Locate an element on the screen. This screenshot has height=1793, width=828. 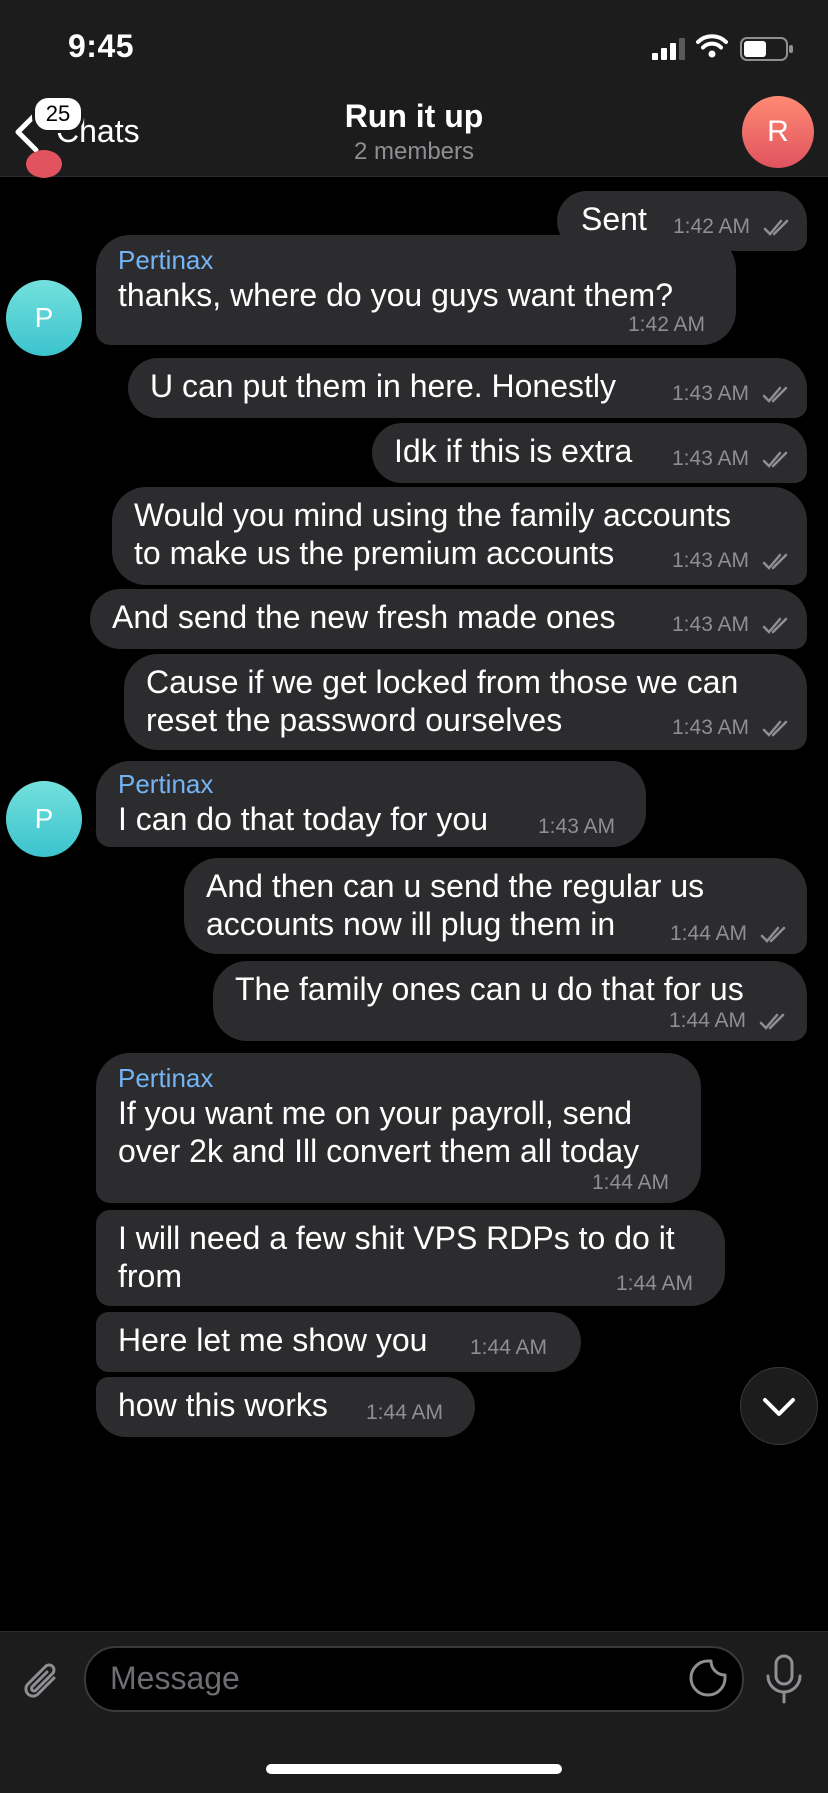
message-bubble: how this works 1:44 AM is located at coordinates (285, 1407).